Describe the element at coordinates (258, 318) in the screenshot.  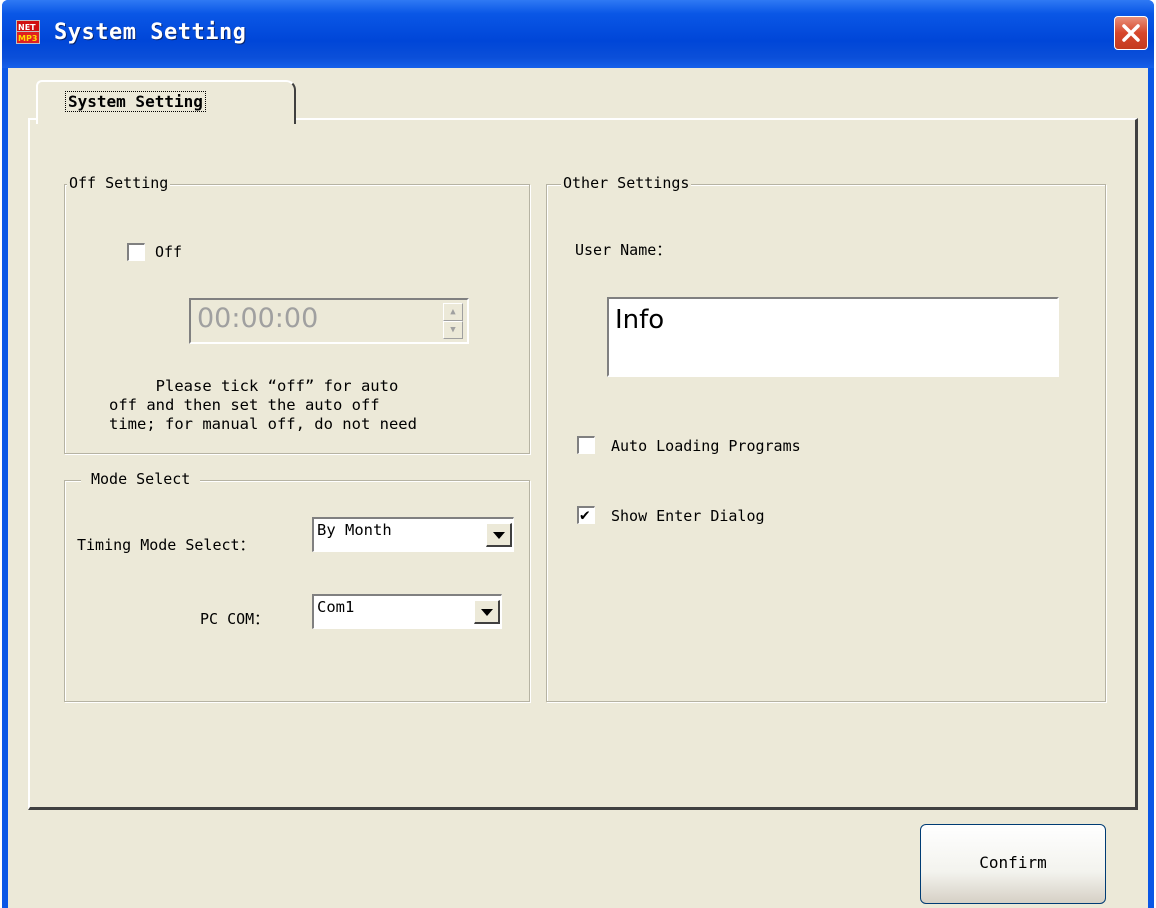
I see `off-time-value: 00:00:00` at that location.